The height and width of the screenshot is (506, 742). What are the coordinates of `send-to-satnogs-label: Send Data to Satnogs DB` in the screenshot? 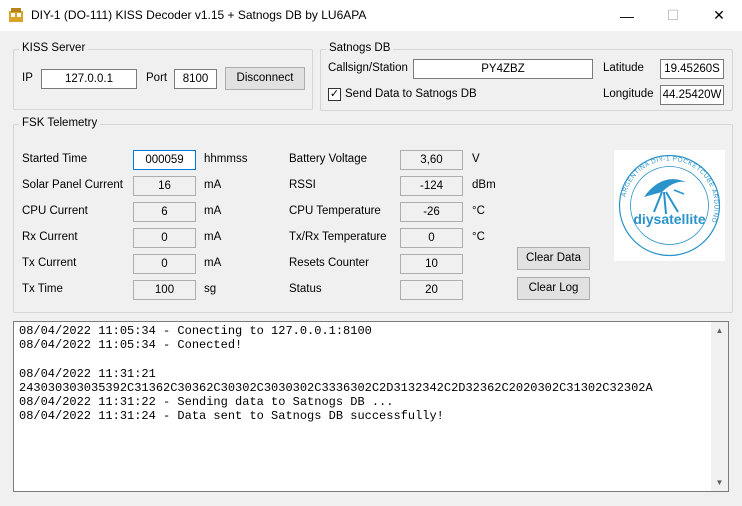 It's located at (411, 94).